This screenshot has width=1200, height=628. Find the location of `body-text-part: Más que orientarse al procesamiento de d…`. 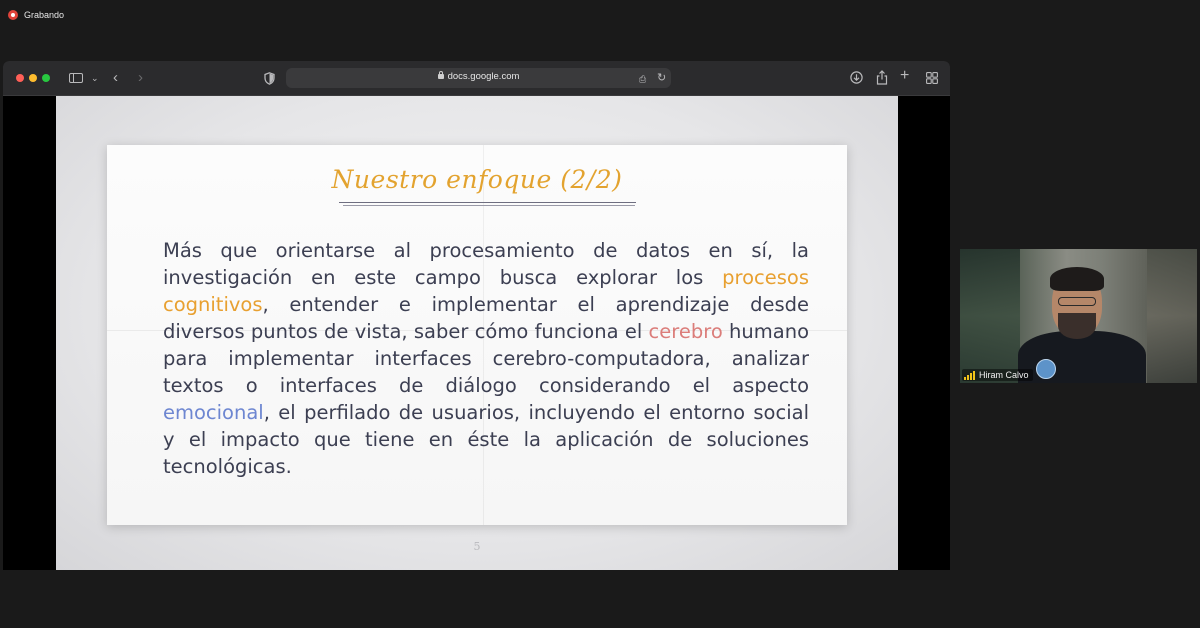

body-text-part: Más que orientarse al procesamiento de d… is located at coordinates (486, 264).